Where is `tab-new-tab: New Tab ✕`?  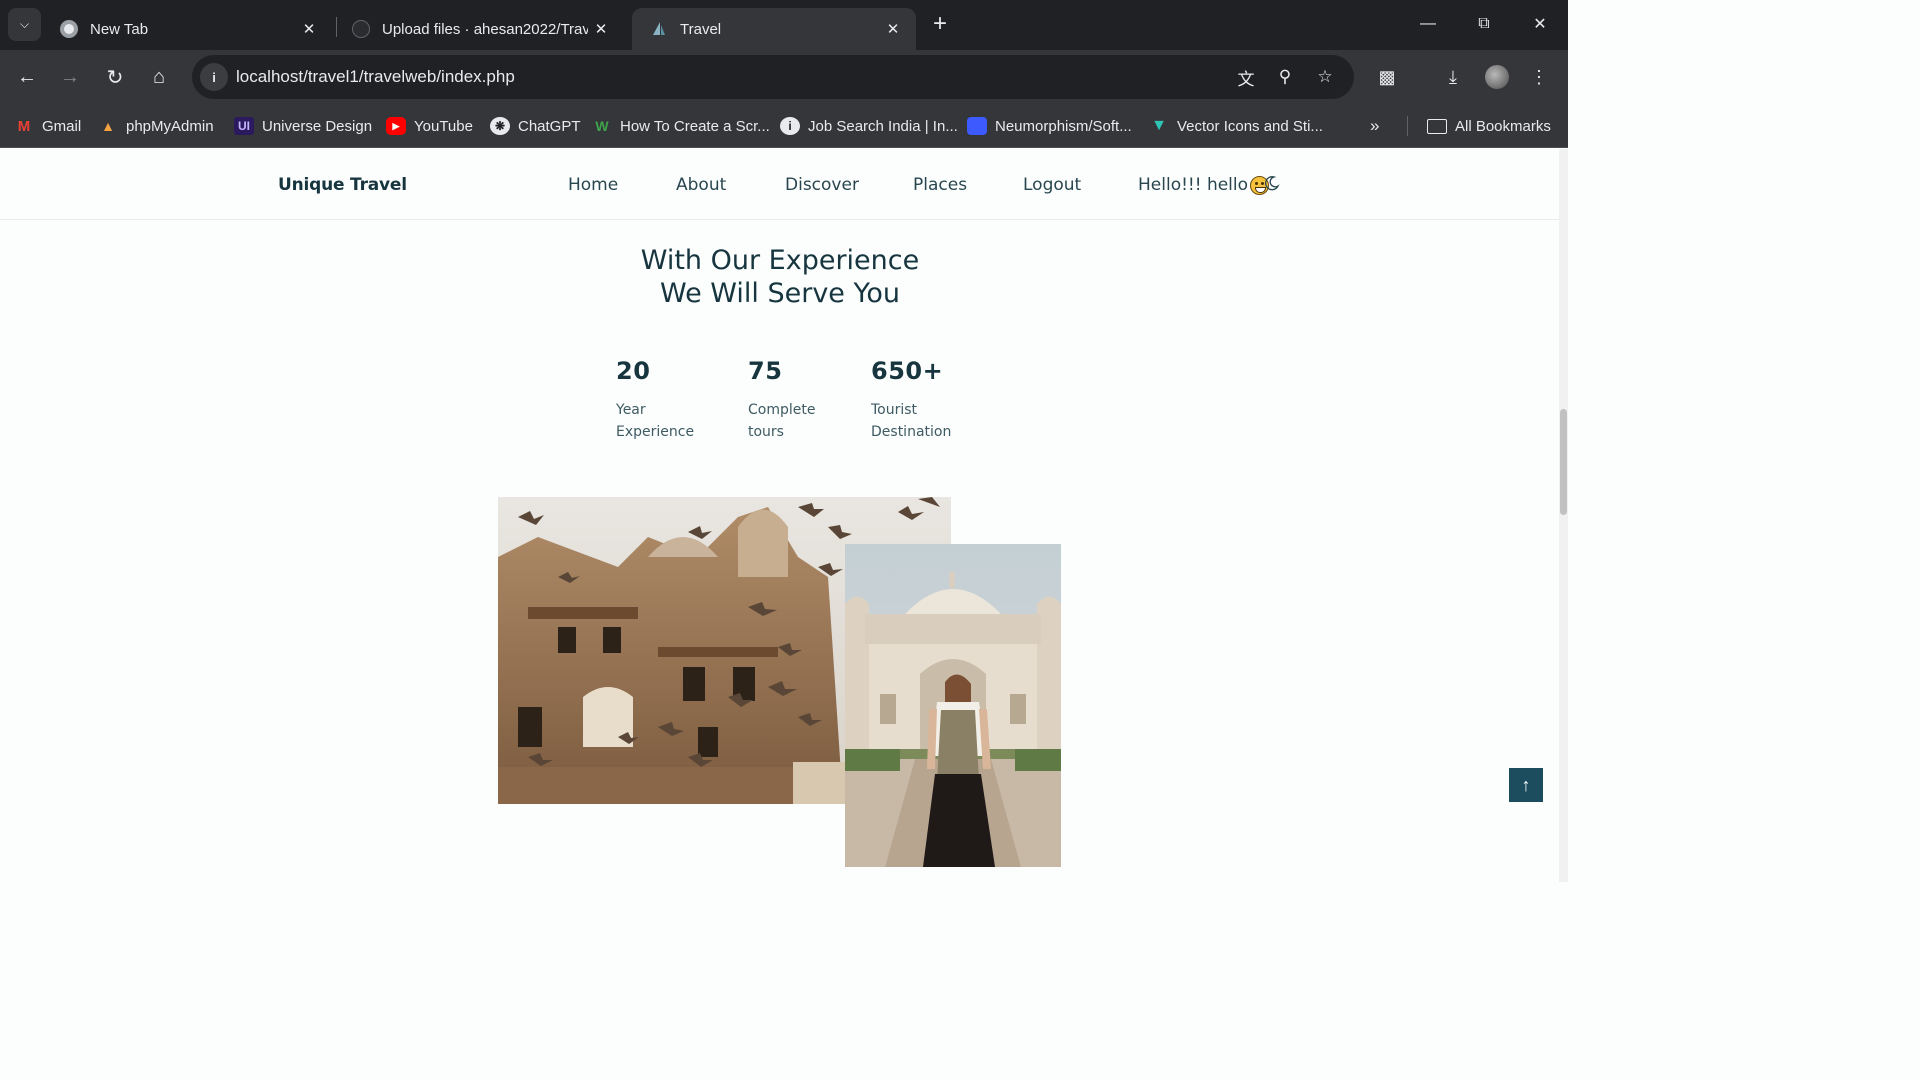
tab-new-tab: New Tab ✕ is located at coordinates (187, 29).